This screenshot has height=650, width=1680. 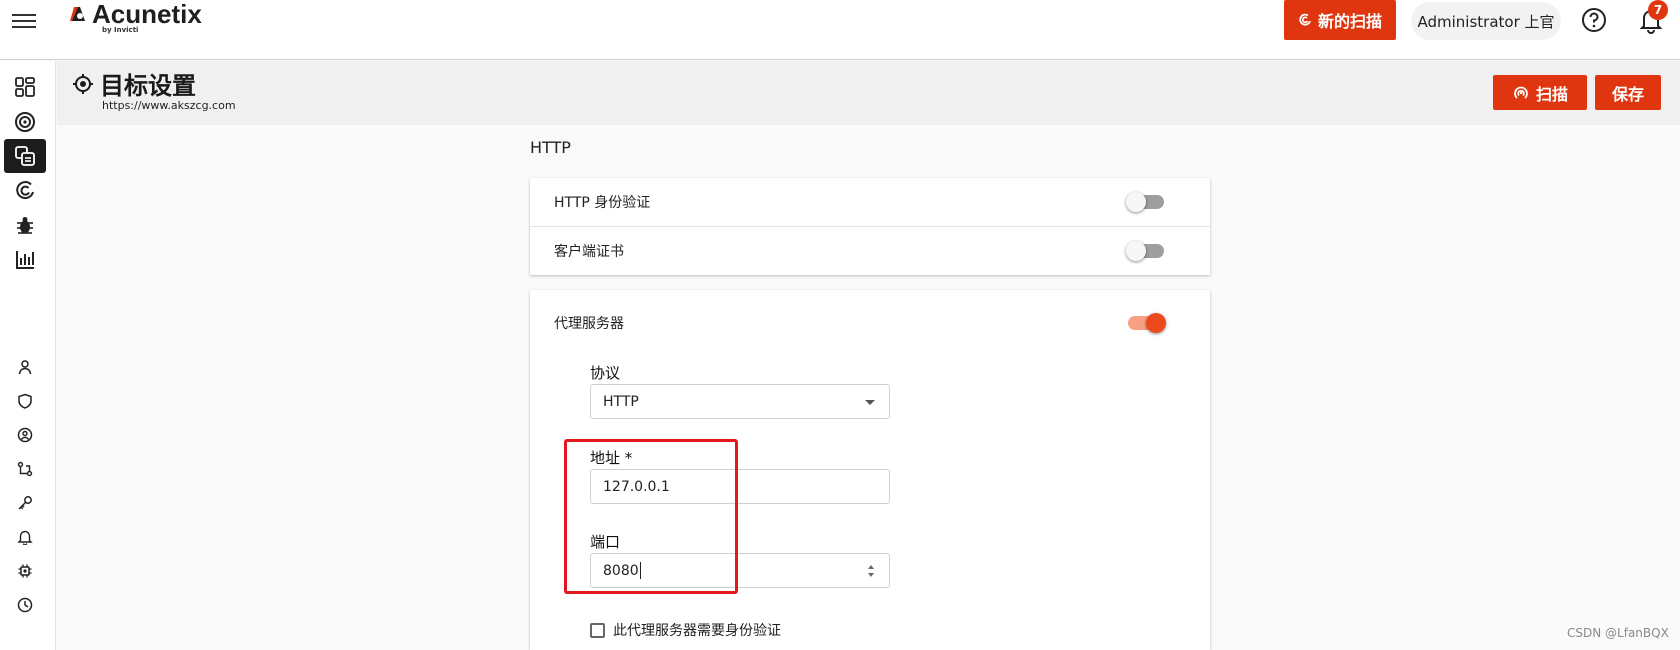 What do you see at coordinates (1594, 20) in the screenshot?
I see `help-icon` at bounding box center [1594, 20].